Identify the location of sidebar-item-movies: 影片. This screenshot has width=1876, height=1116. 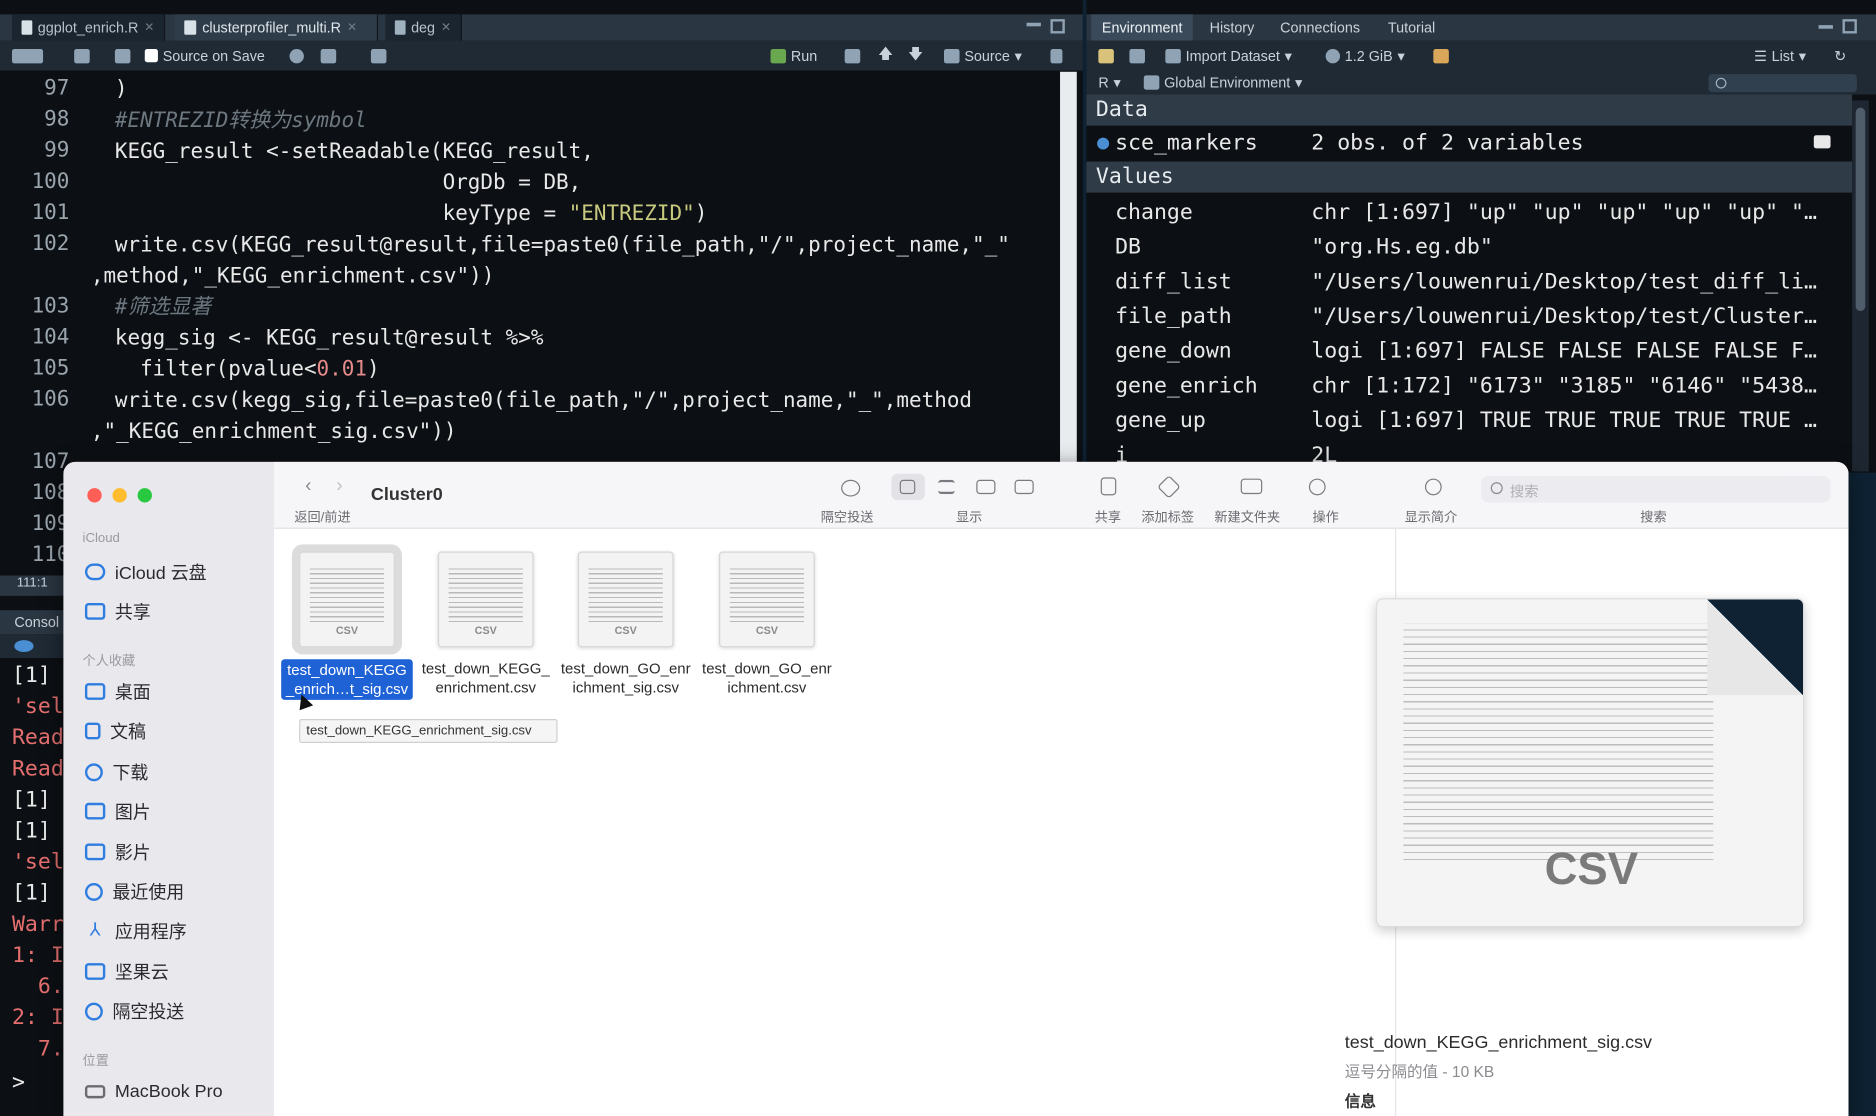
(117, 852).